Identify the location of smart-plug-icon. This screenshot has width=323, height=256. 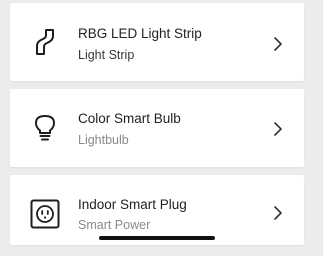
(45, 214).